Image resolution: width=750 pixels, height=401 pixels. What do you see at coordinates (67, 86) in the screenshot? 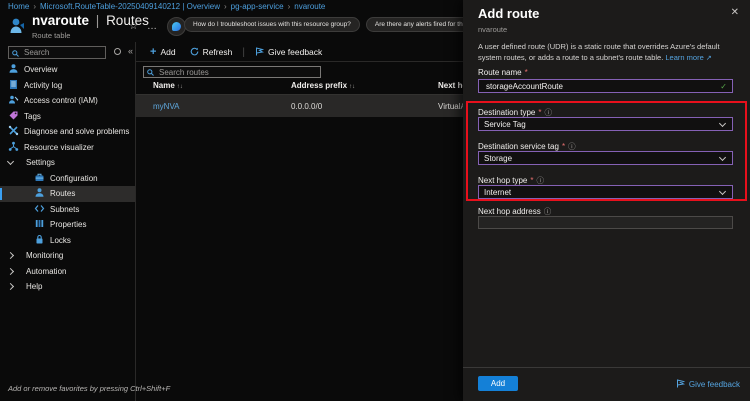
I see `sidebar-item-activity-log: Activity log` at bounding box center [67, 86].